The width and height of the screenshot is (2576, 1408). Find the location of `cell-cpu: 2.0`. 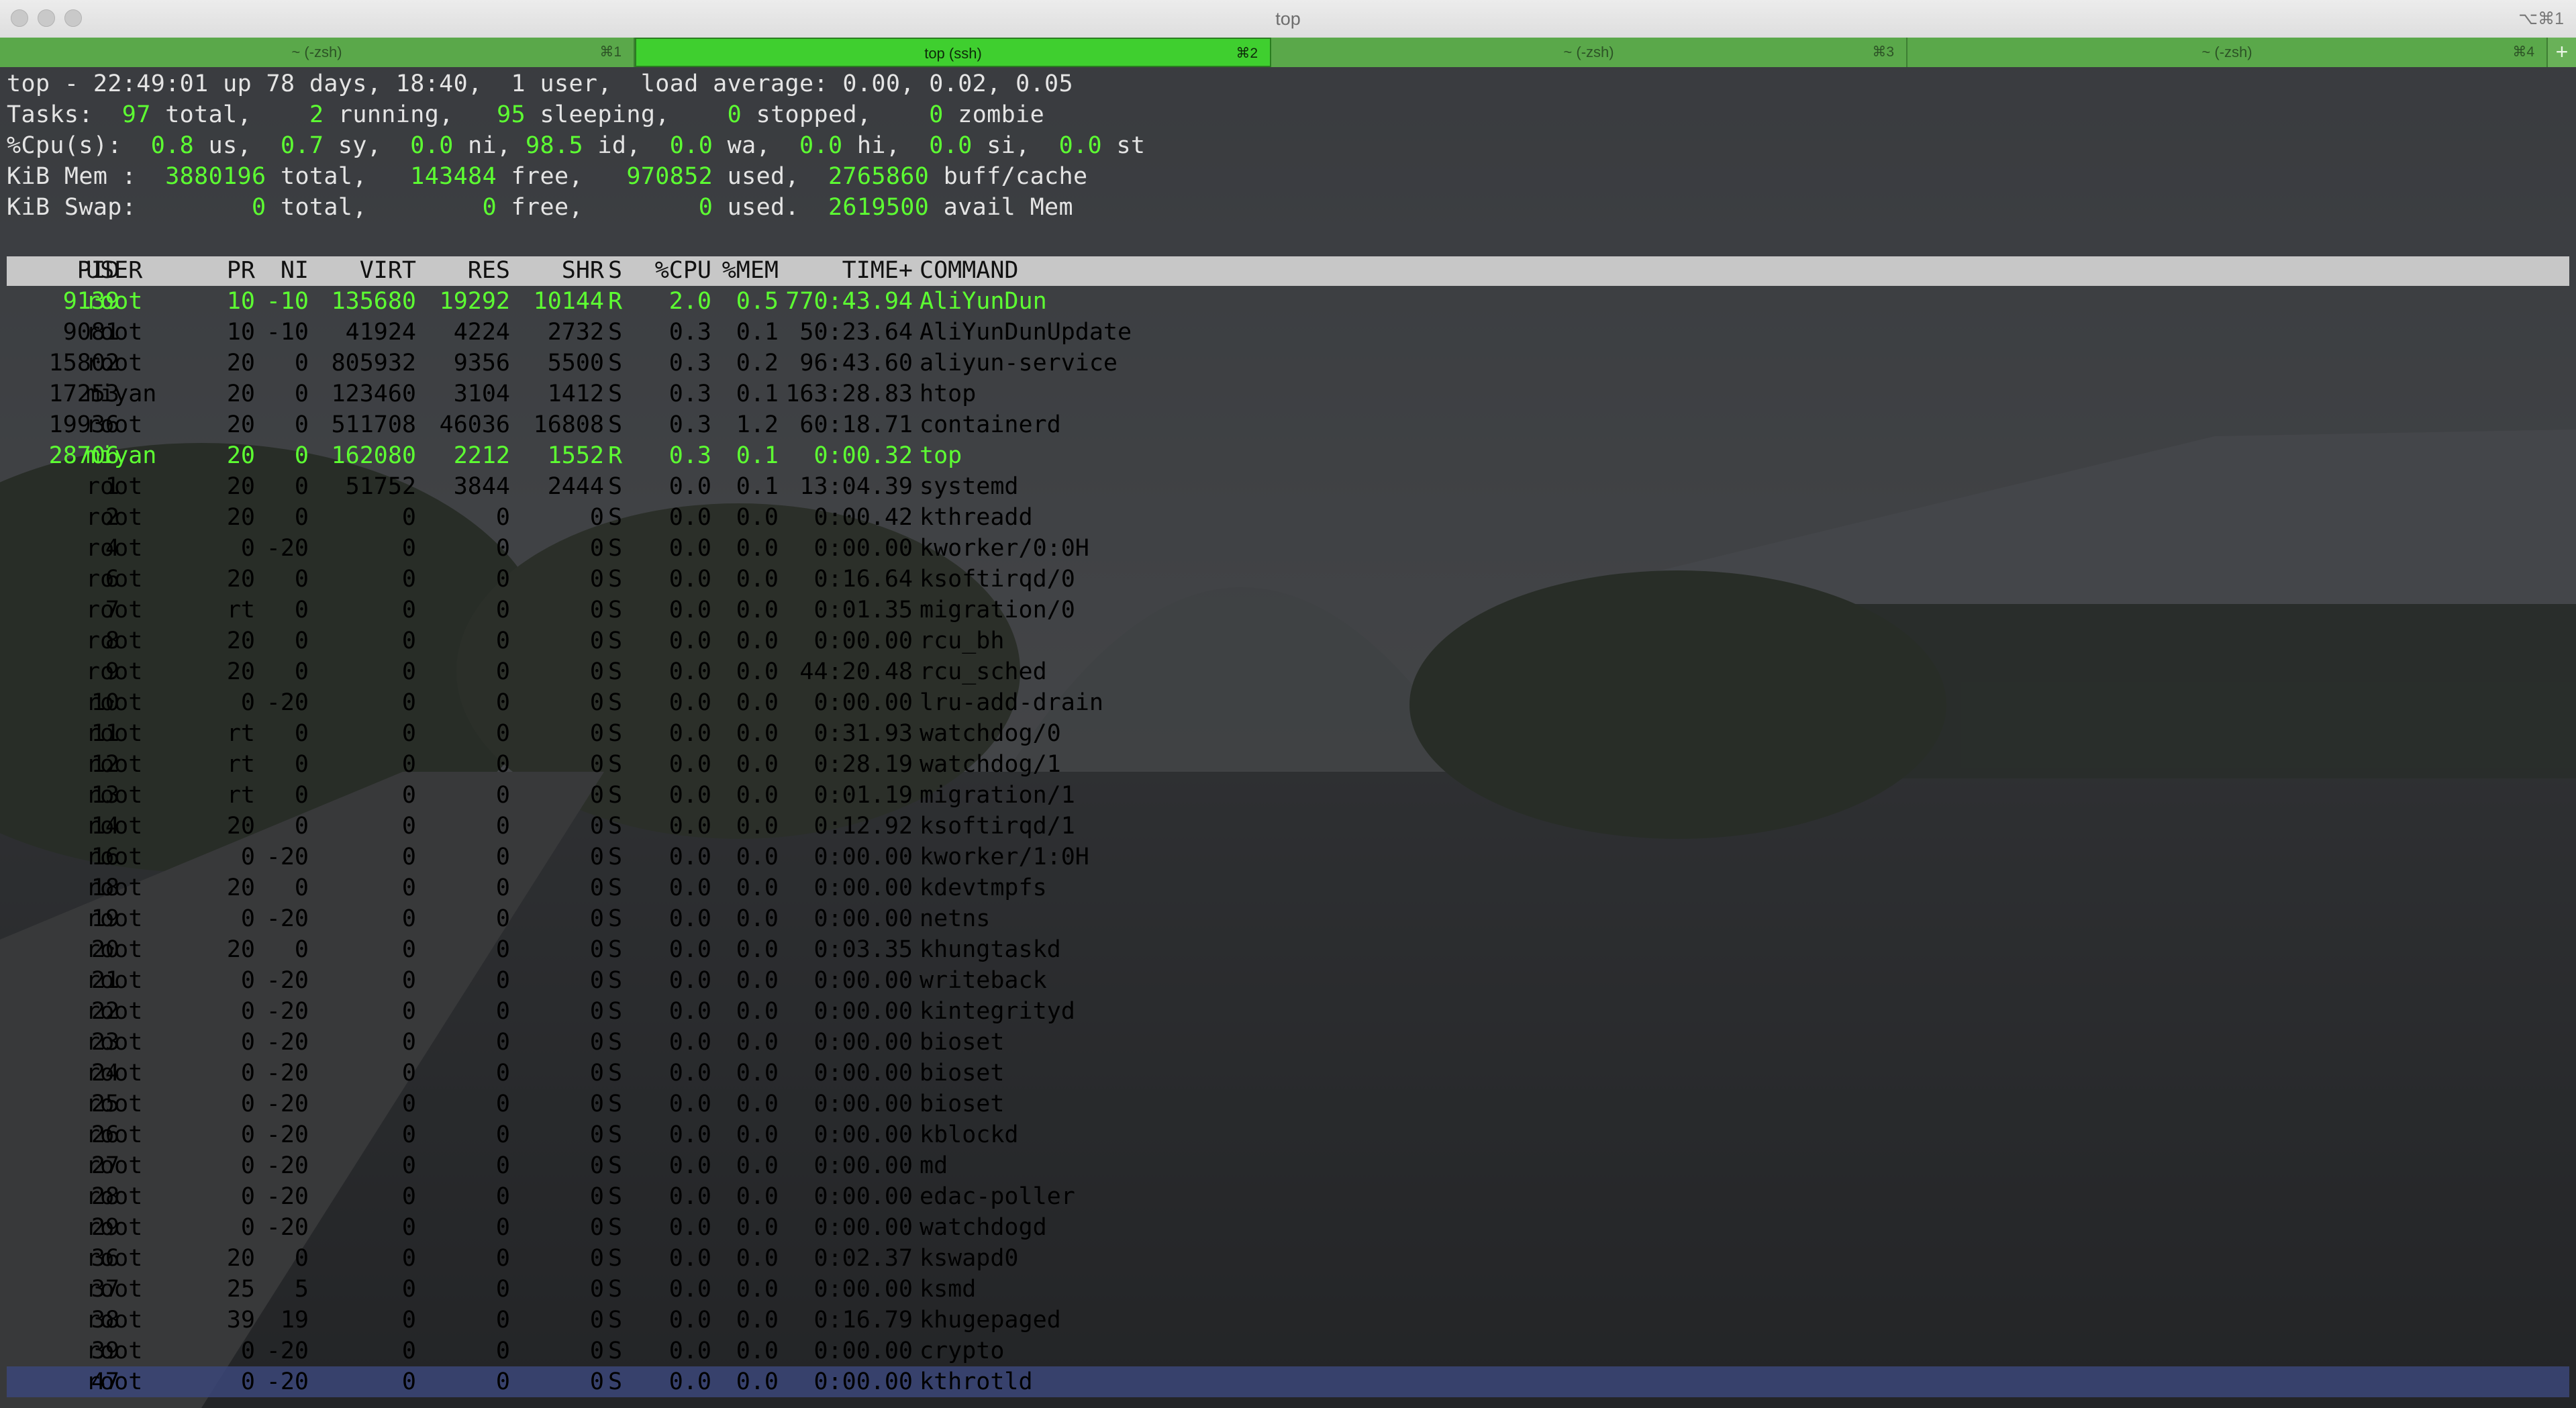

cell-cpu: 2.0 is located at coordinates (689, 301).